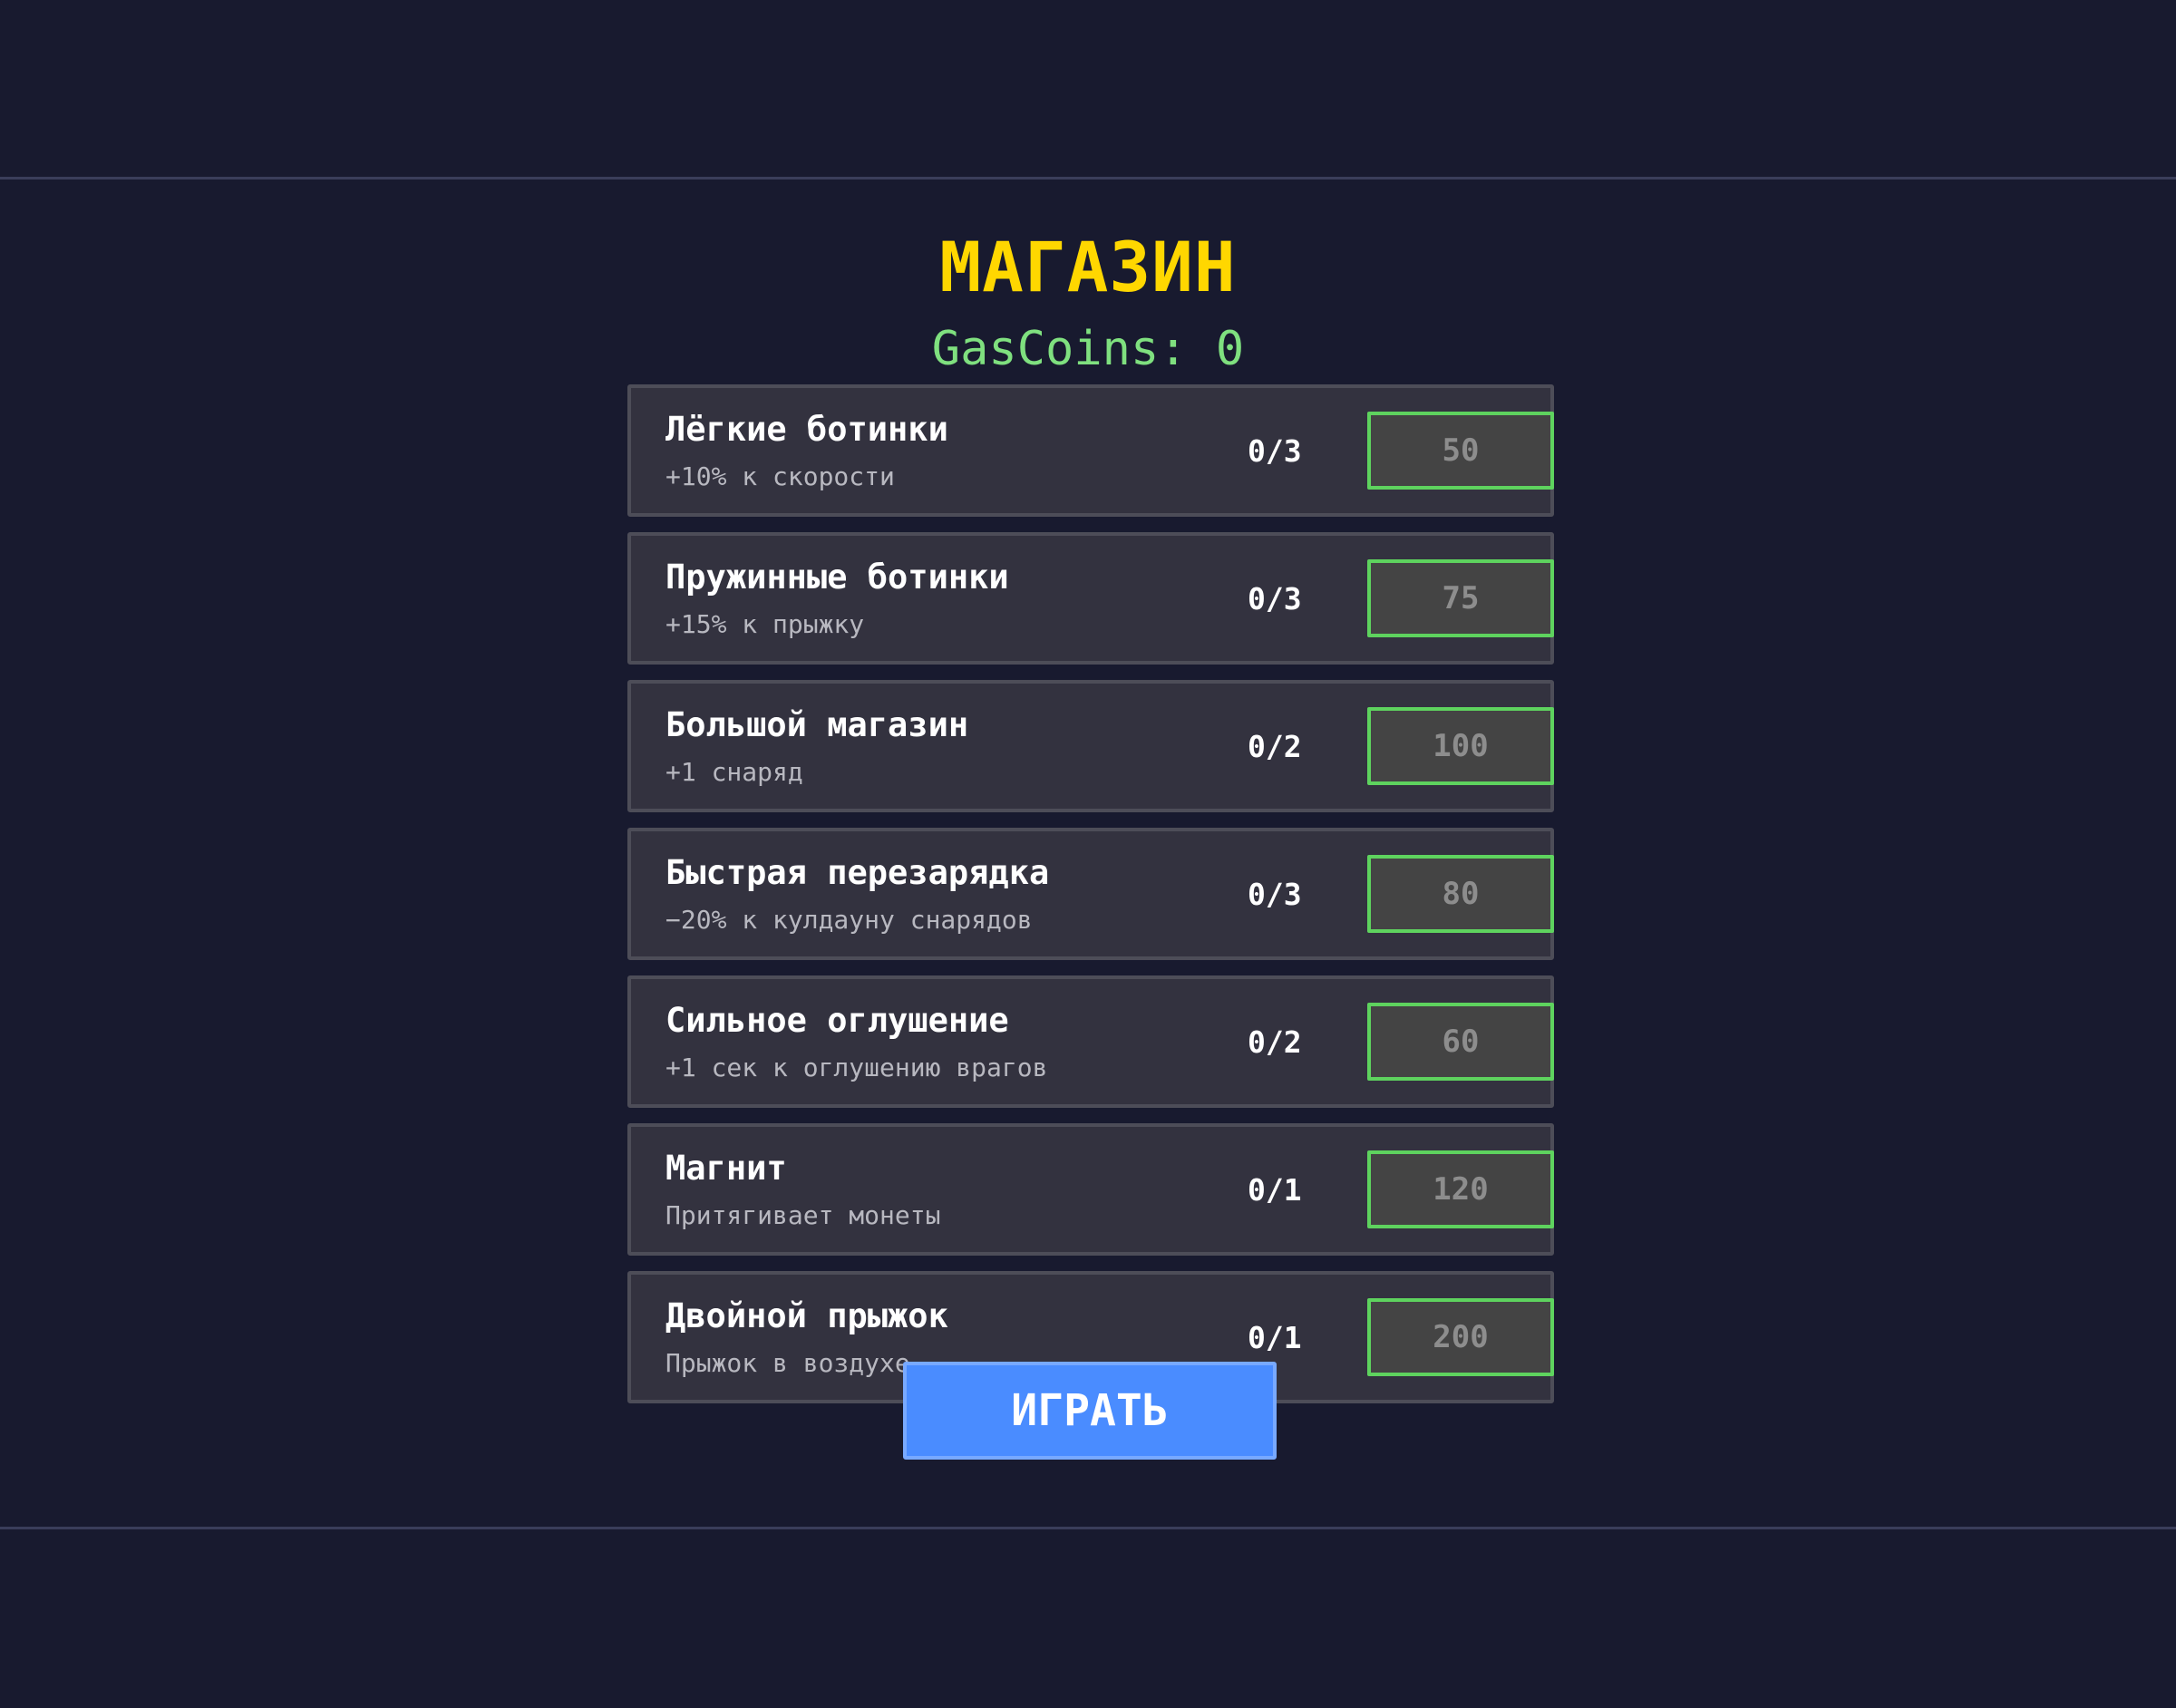 The width and height of the screenshot is (2176, 1708). Describe the element at coordinates (1460, 746) in the screenshot. I see `buy-button: 100` at that location.